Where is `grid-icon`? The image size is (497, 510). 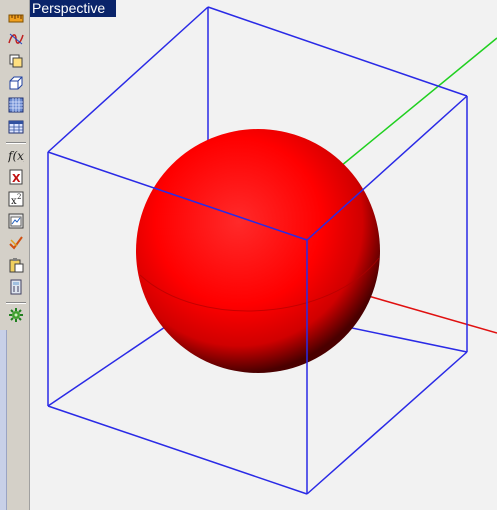
grid-icon is located at coordinates (16, 105).